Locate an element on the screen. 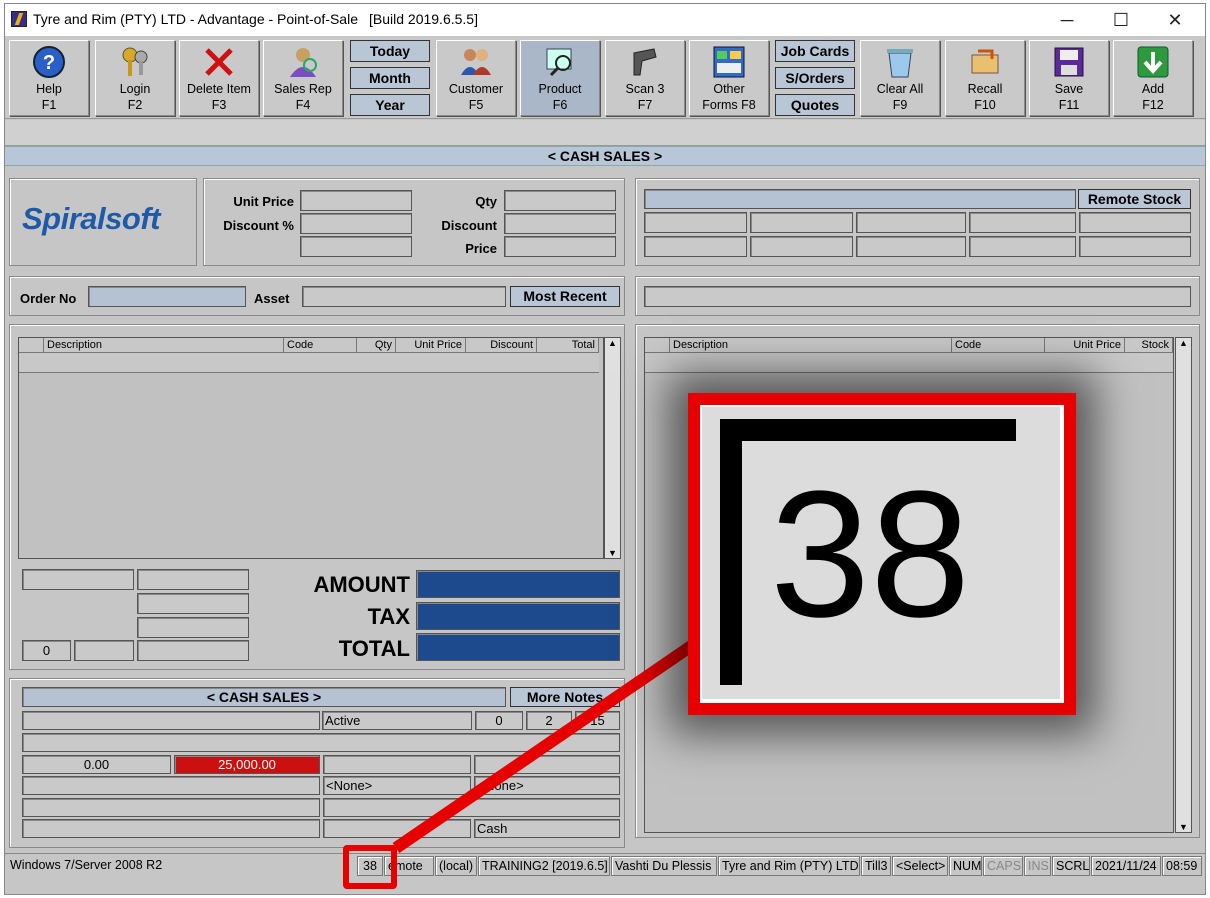 The height and width of the screenshot is (898, 1210). zoom-callout: 38 is located at coordinates (882, 554).